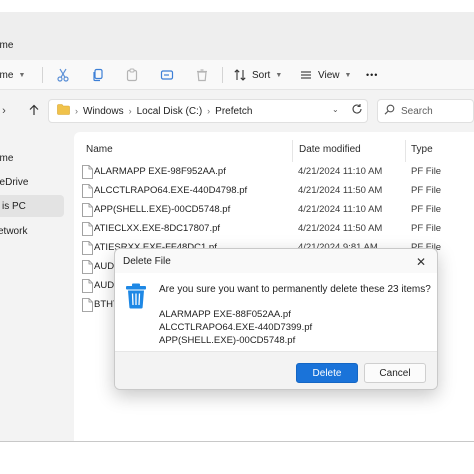 Image resolution: width=474 pixels, height=474 pixels. I want to click on address-dropdown-icon: ⌄, so click(335, 109).